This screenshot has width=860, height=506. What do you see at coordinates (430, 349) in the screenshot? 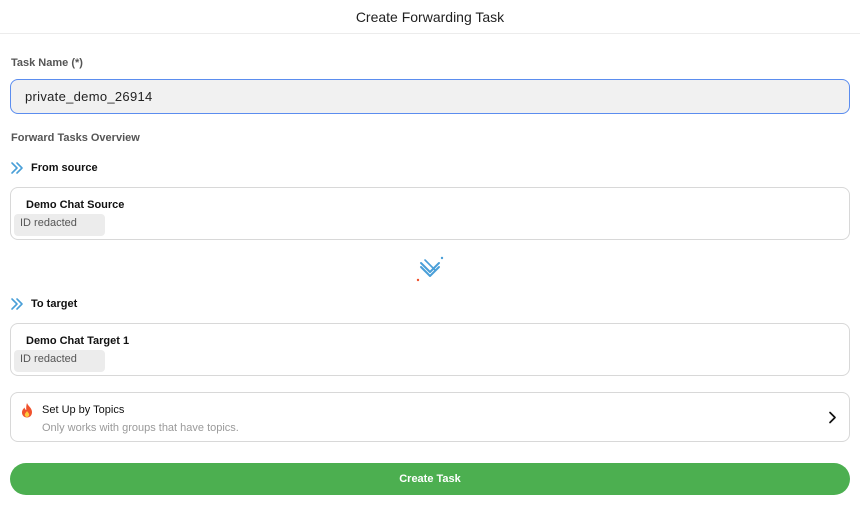
I see `target-card: Demo Chat Target 1 ID redacted` at bounding box center [430, 349].